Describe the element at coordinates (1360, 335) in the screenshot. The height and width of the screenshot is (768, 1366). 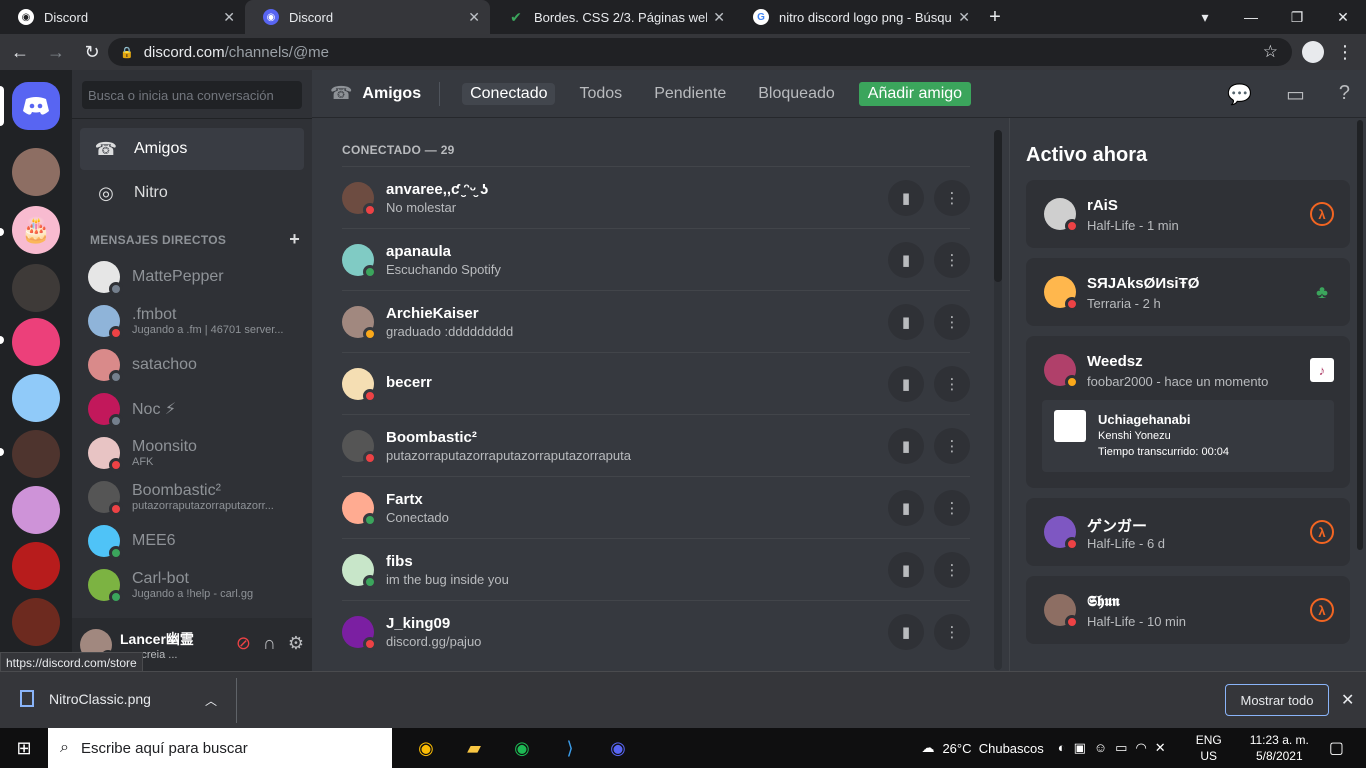
I see `active-now-scrollbar` at that location.